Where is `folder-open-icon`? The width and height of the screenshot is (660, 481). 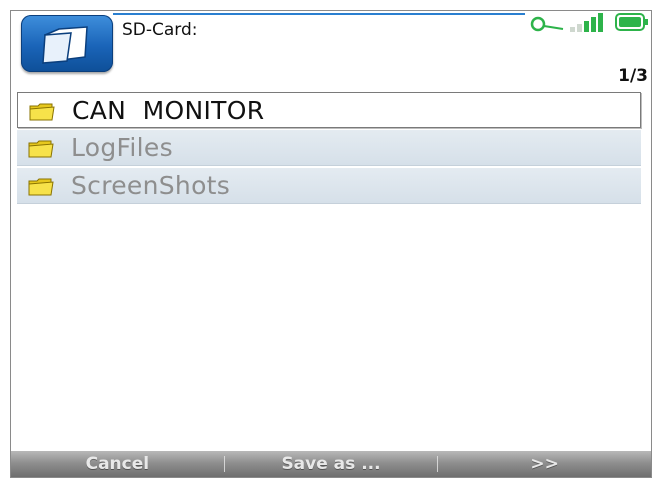 folder-open-icon is located at coordinates (65, 45).